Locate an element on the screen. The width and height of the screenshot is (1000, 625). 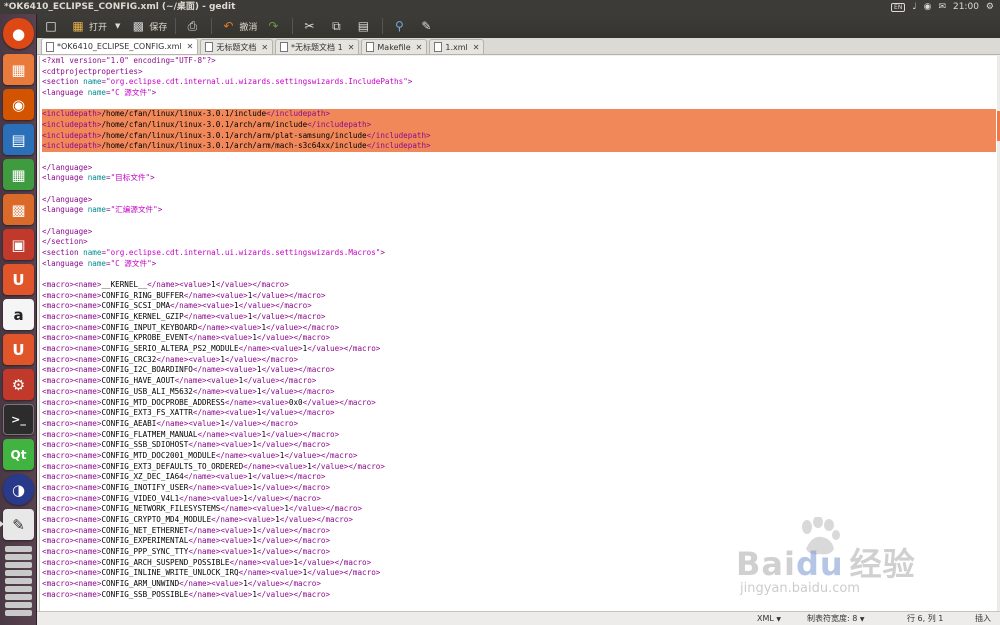
wifi-icon: ◉ is located at coordinates (928, 7).